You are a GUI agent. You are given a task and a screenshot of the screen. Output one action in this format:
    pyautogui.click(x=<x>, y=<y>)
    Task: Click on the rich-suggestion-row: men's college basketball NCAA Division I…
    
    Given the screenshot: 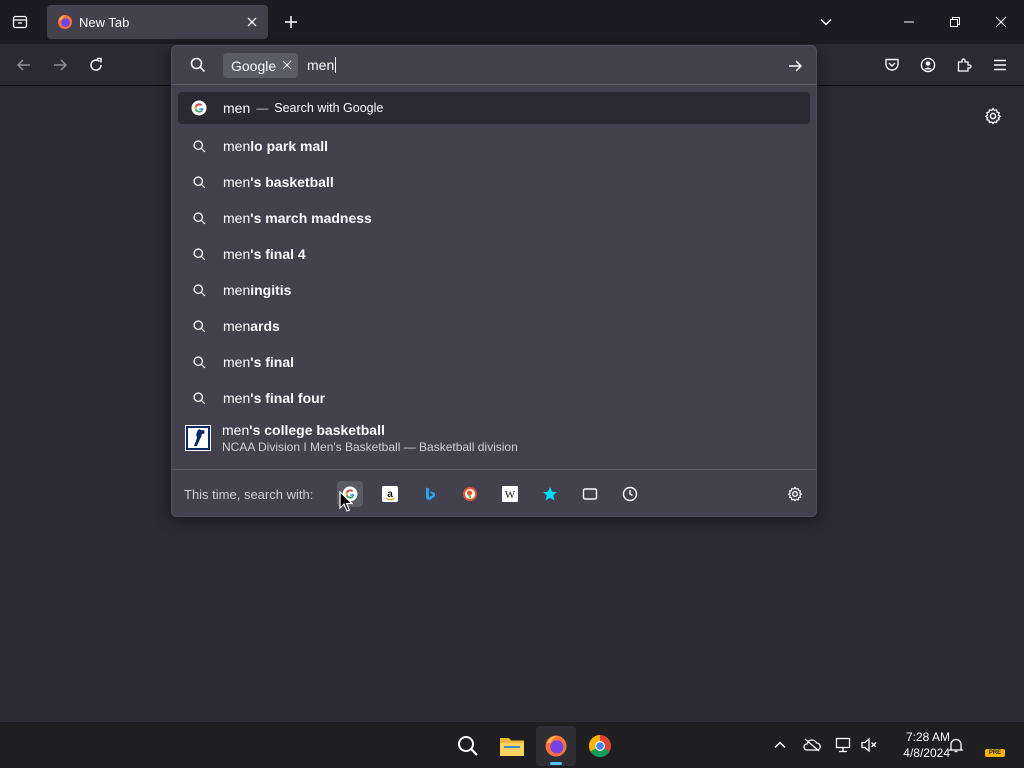 What is the action you would take?
    pyautogui.click(x=494, y=438)
    